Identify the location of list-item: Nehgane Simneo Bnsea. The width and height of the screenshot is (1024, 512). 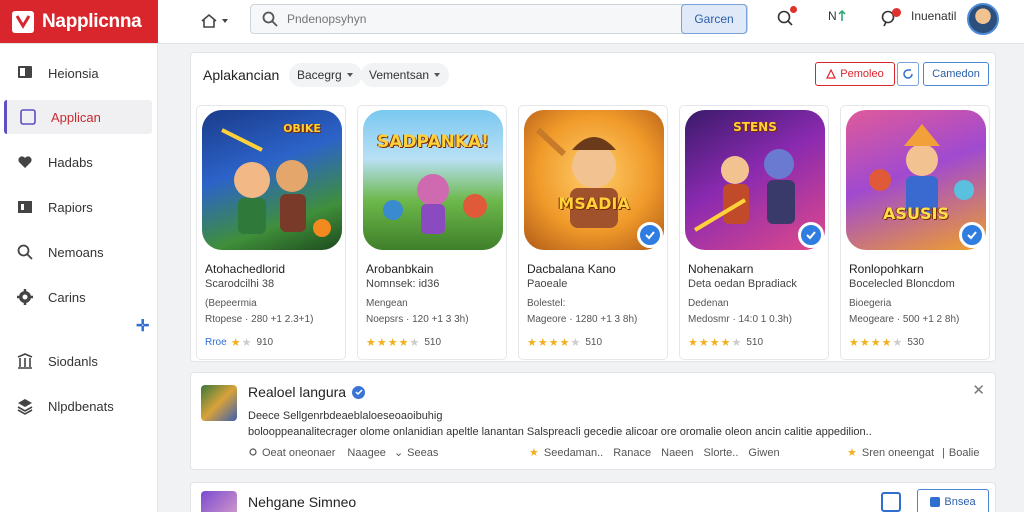
(593, 497).